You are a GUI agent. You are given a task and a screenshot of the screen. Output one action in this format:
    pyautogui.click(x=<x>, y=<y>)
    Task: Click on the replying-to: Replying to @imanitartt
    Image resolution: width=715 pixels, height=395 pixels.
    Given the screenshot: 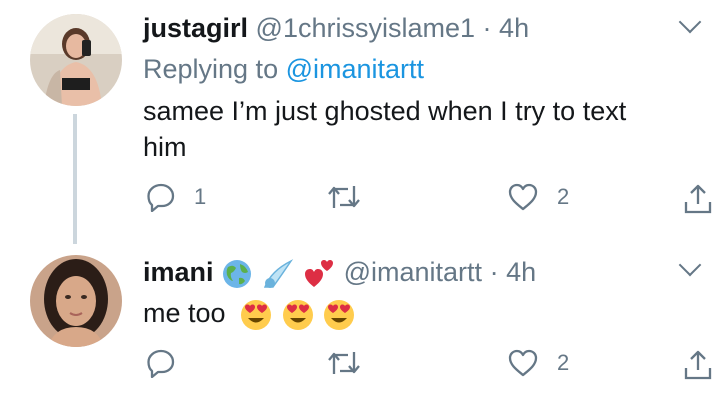 What is the action you would take?
    pyautogui.click(x=283, y=69)
    